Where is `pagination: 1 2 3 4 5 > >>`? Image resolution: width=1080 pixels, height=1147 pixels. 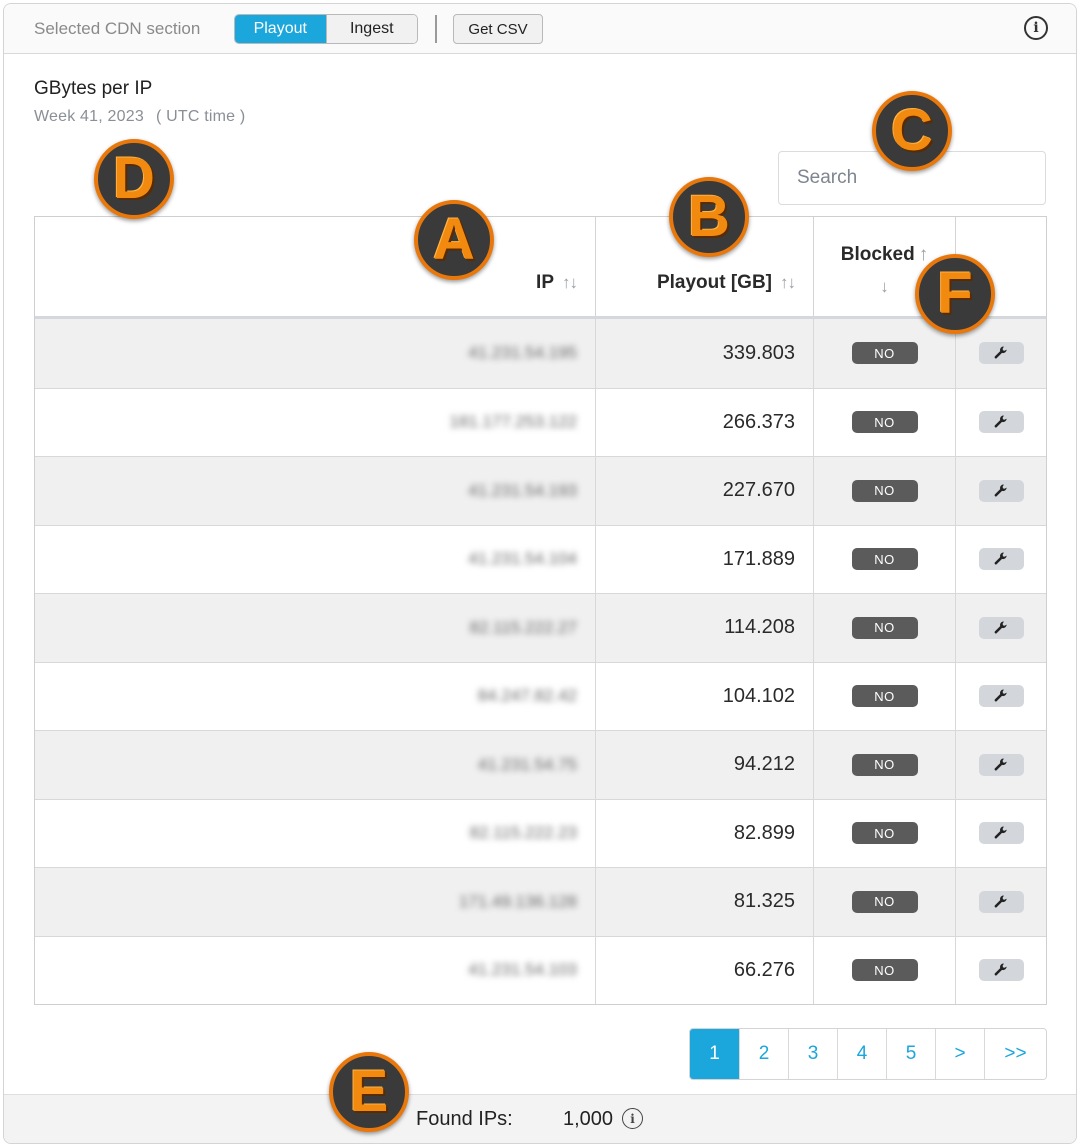 pagination: 1 2 3 4 5 > >> is located at coordinates (868, 1054).